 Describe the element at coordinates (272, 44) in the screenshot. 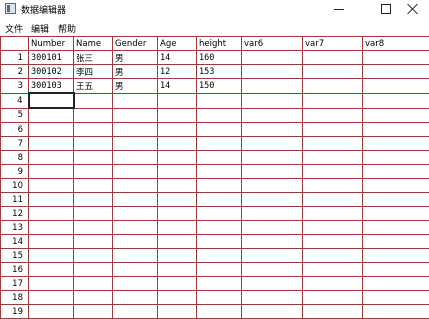

I see `column-header-var6: var6` at that location.